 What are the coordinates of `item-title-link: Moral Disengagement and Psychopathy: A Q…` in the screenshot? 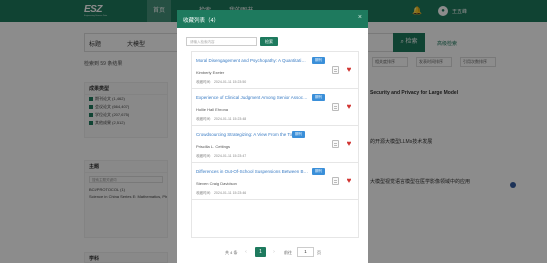 It's located at (252, 60).